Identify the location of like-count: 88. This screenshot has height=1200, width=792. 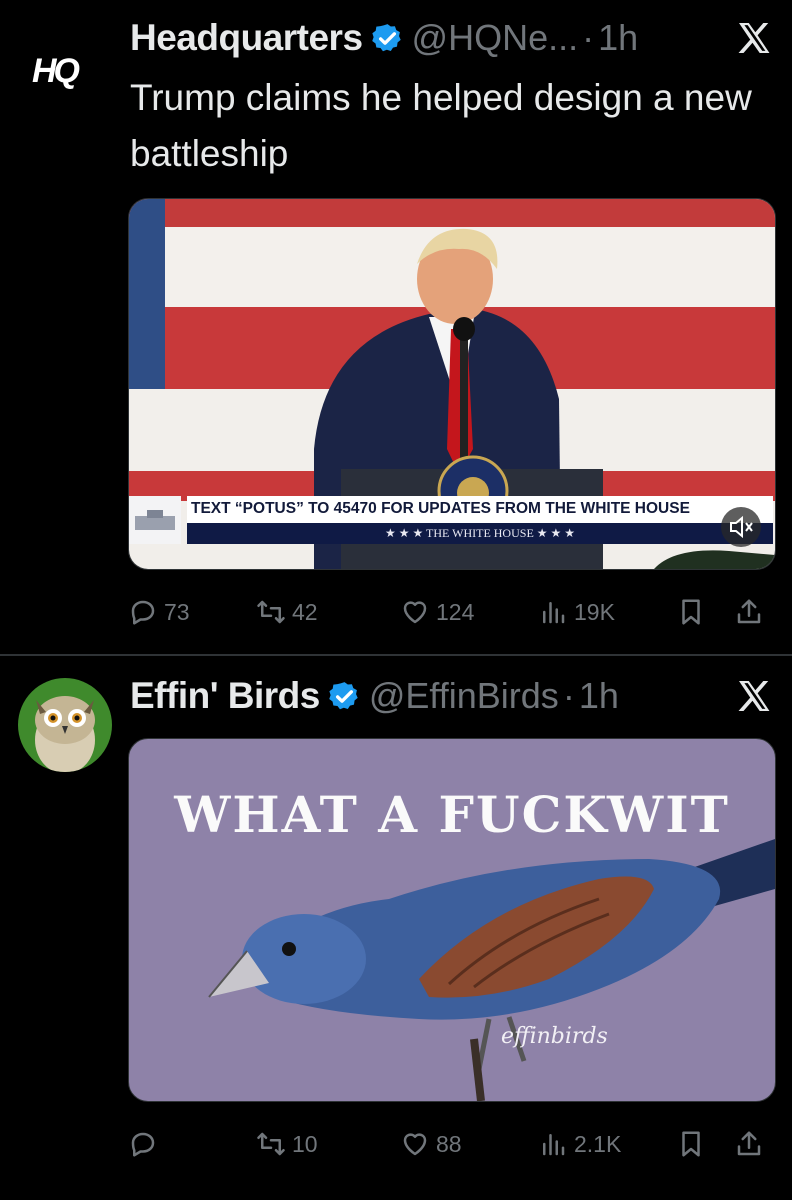
(449, 1143).